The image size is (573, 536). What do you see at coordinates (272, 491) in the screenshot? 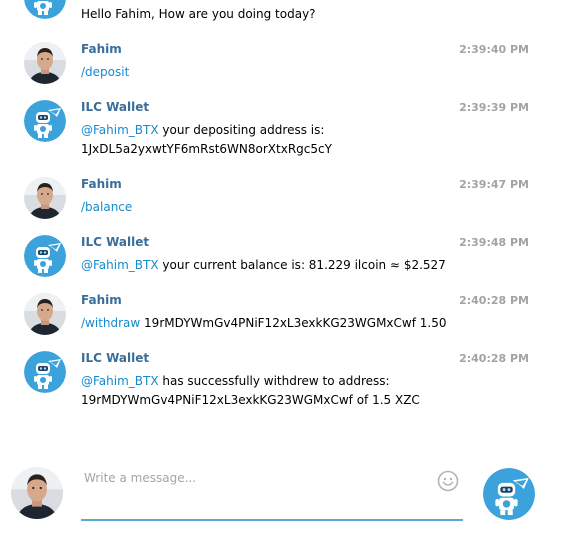
I see `message-input-area` at bounding box center [272, 491].